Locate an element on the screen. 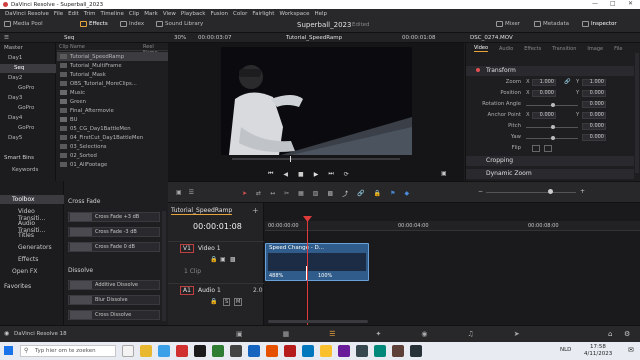  menu-davinci: DaVinci Resolve is located at coordinates (27, 14).